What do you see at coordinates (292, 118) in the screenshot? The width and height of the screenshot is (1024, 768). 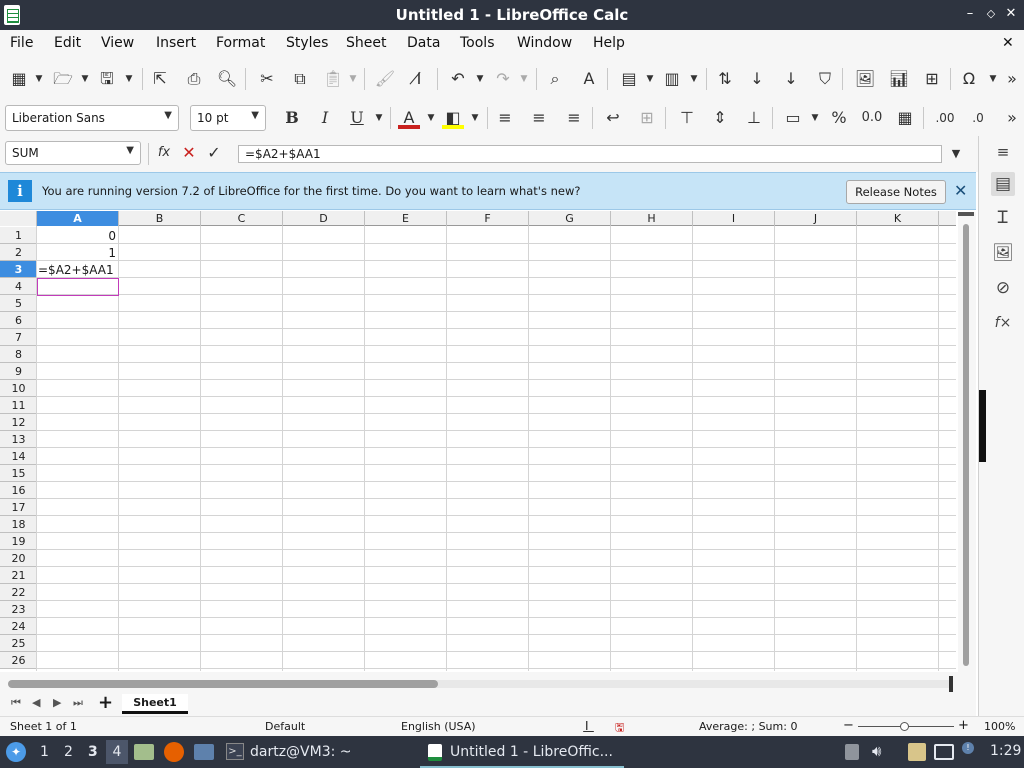 I see `bold-icon: B` at bounding box center [292, 118].